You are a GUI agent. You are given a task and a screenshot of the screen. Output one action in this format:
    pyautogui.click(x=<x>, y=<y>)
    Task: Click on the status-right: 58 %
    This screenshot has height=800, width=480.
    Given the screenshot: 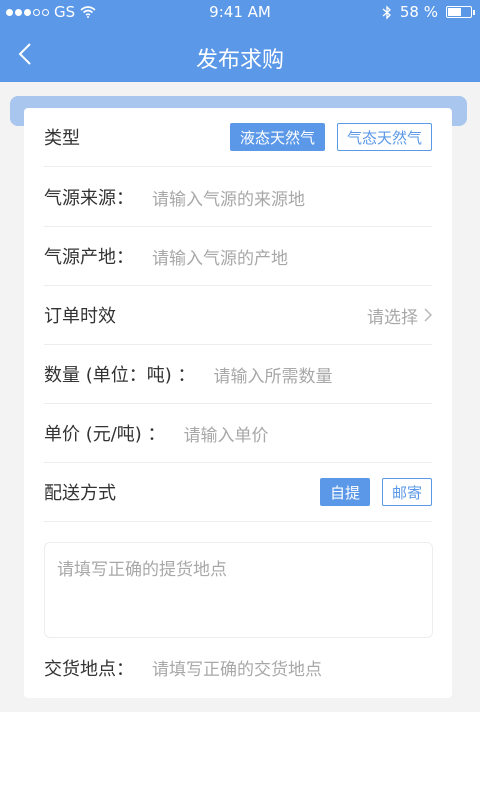 What is the action you would take?
    pyautogui.click(x=428, y=12)
    